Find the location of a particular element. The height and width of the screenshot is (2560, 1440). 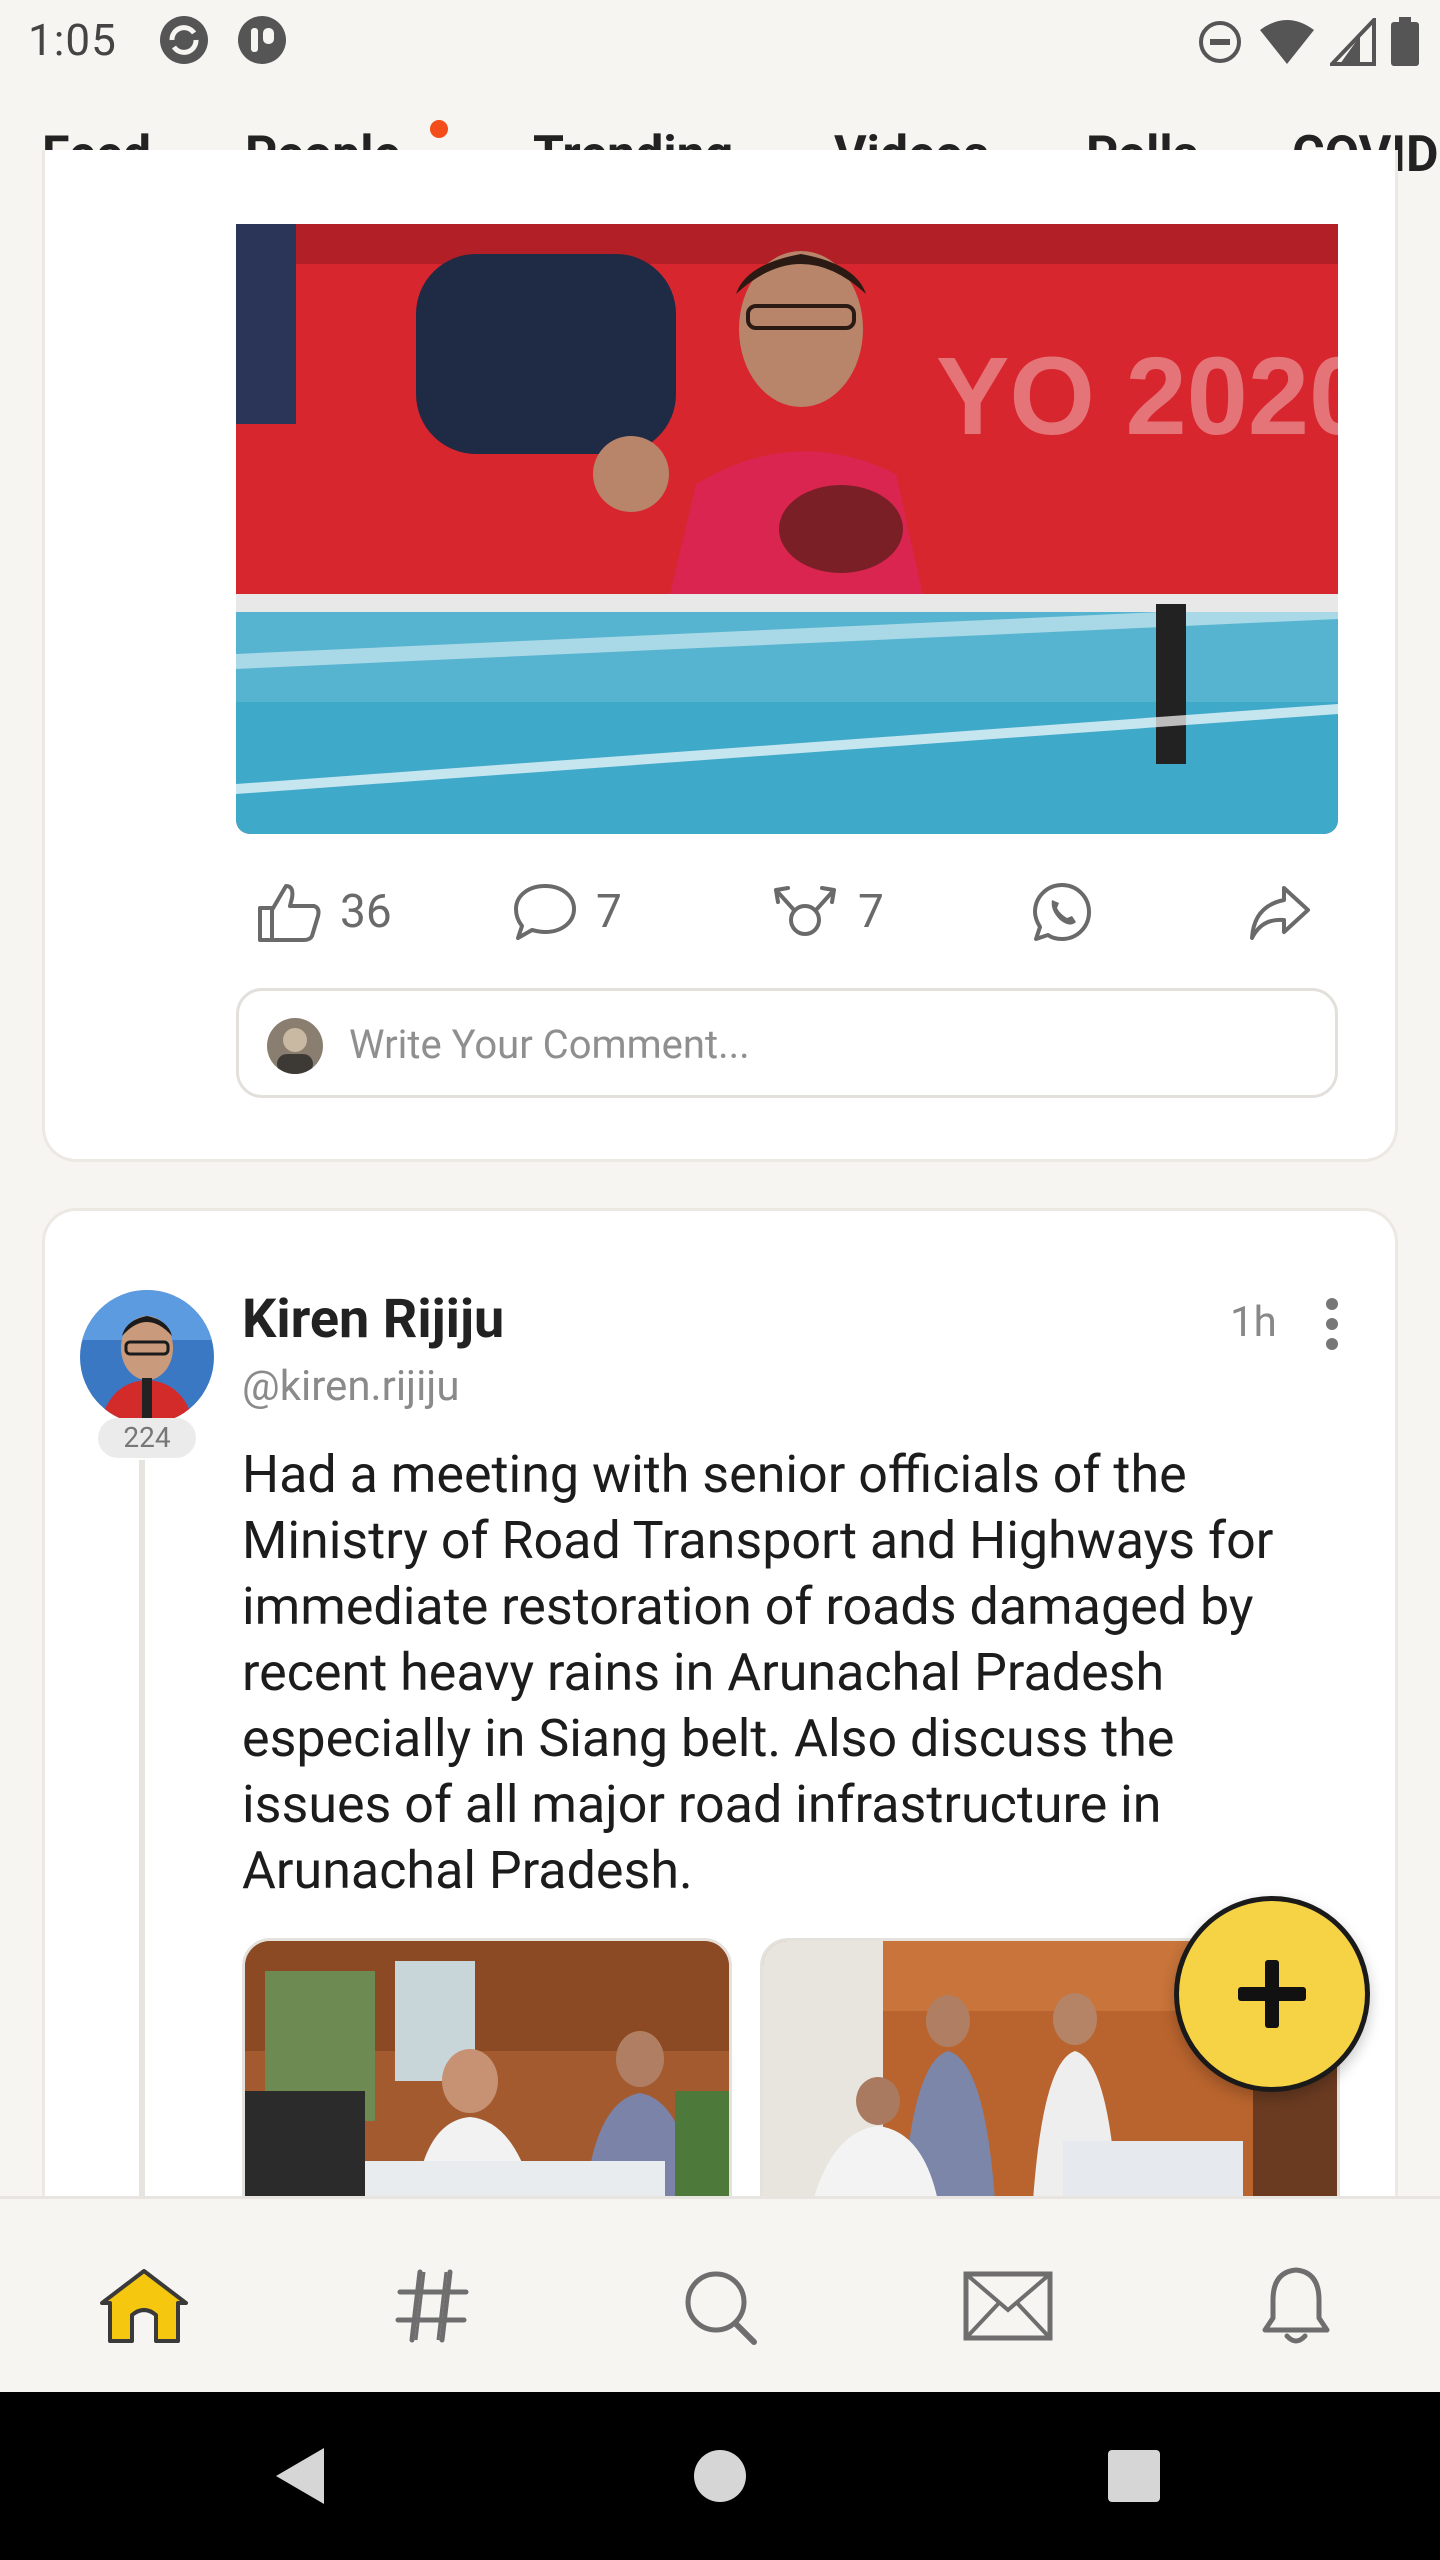

more-options-icon is located at coordinates (1332, 1324).